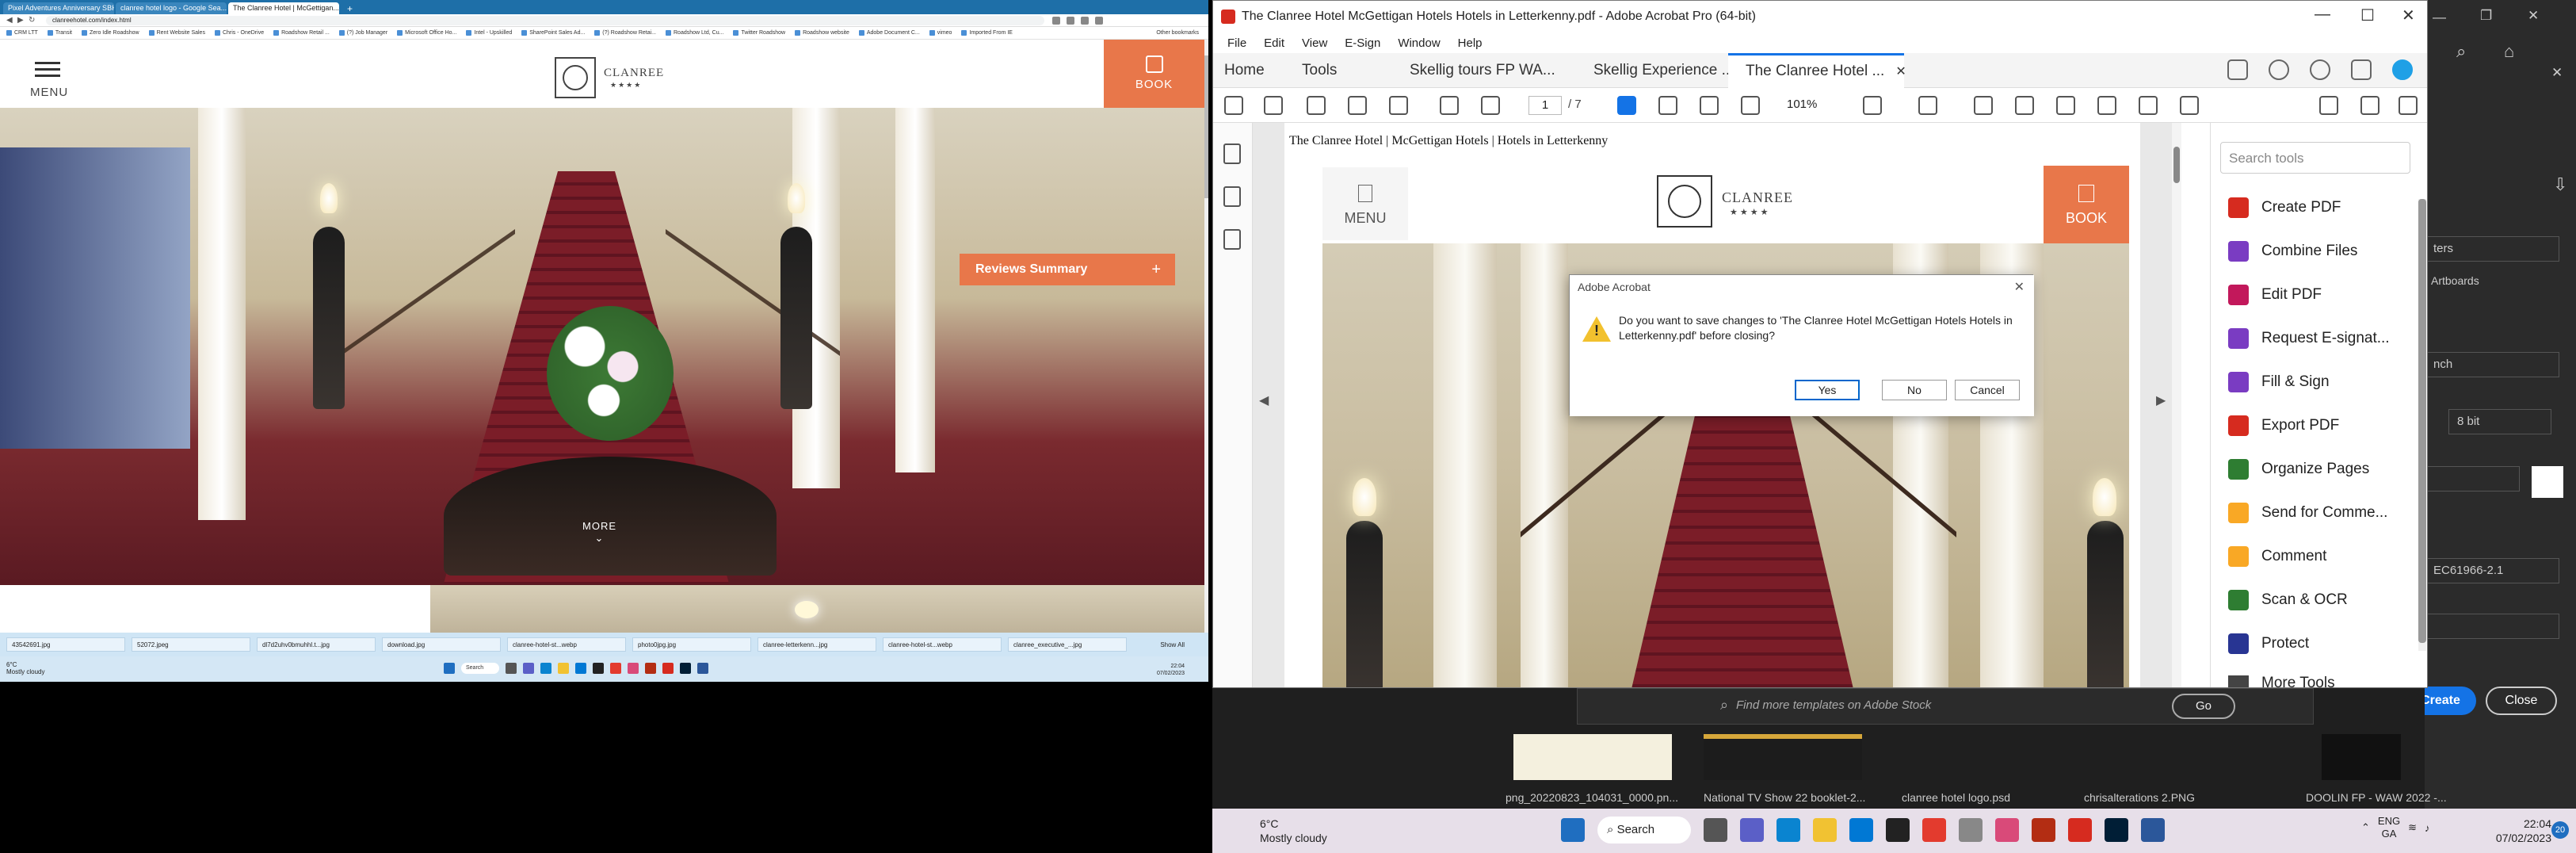  I want to click on zoom-in-icon, so click(1751, 105).